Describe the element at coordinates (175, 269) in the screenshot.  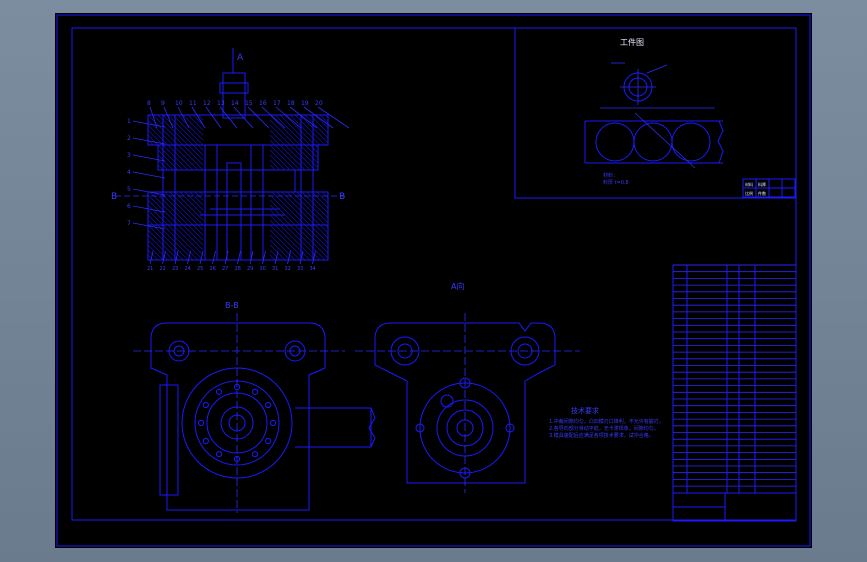
I see `part-number-bottom: 23` at that location.